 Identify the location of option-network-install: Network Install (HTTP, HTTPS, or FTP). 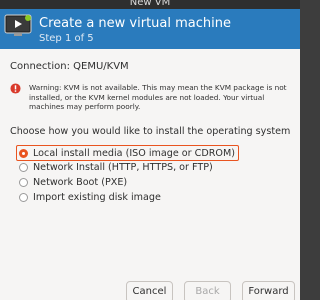
(115, 167).